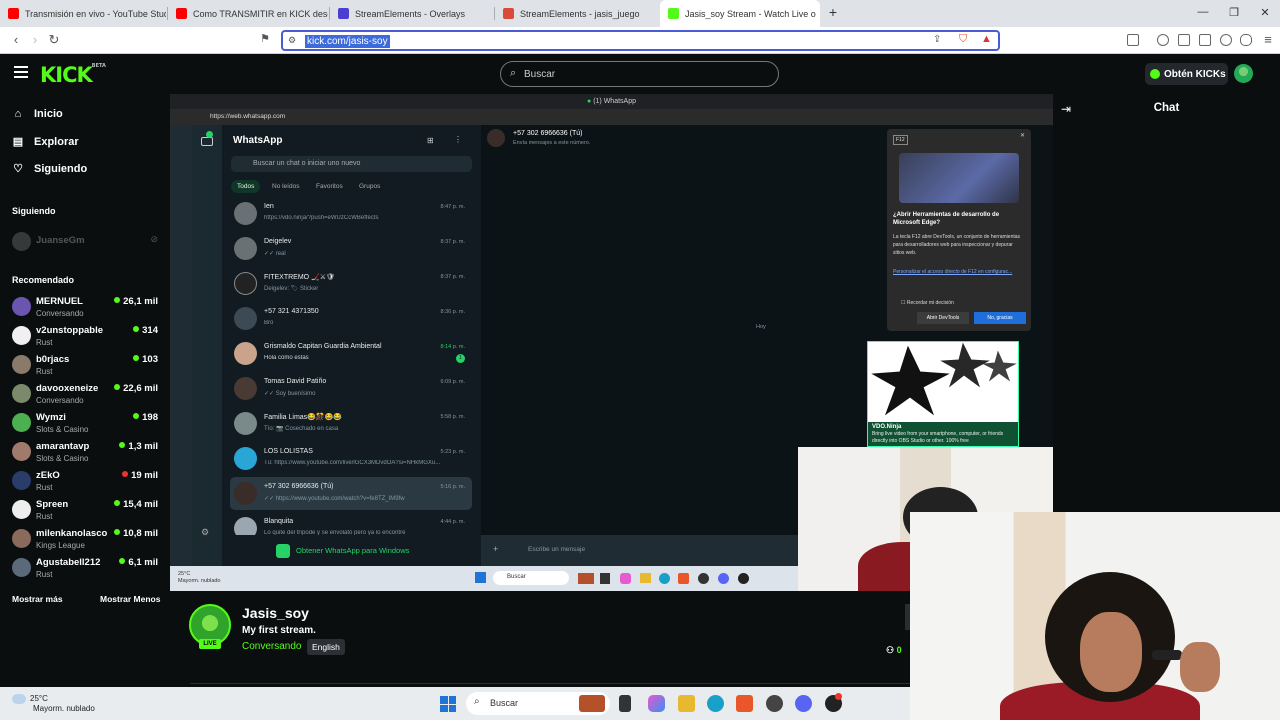  Describe the element at coordinates (803, 703) in the screenshot. I see `discord-icon` at that location.